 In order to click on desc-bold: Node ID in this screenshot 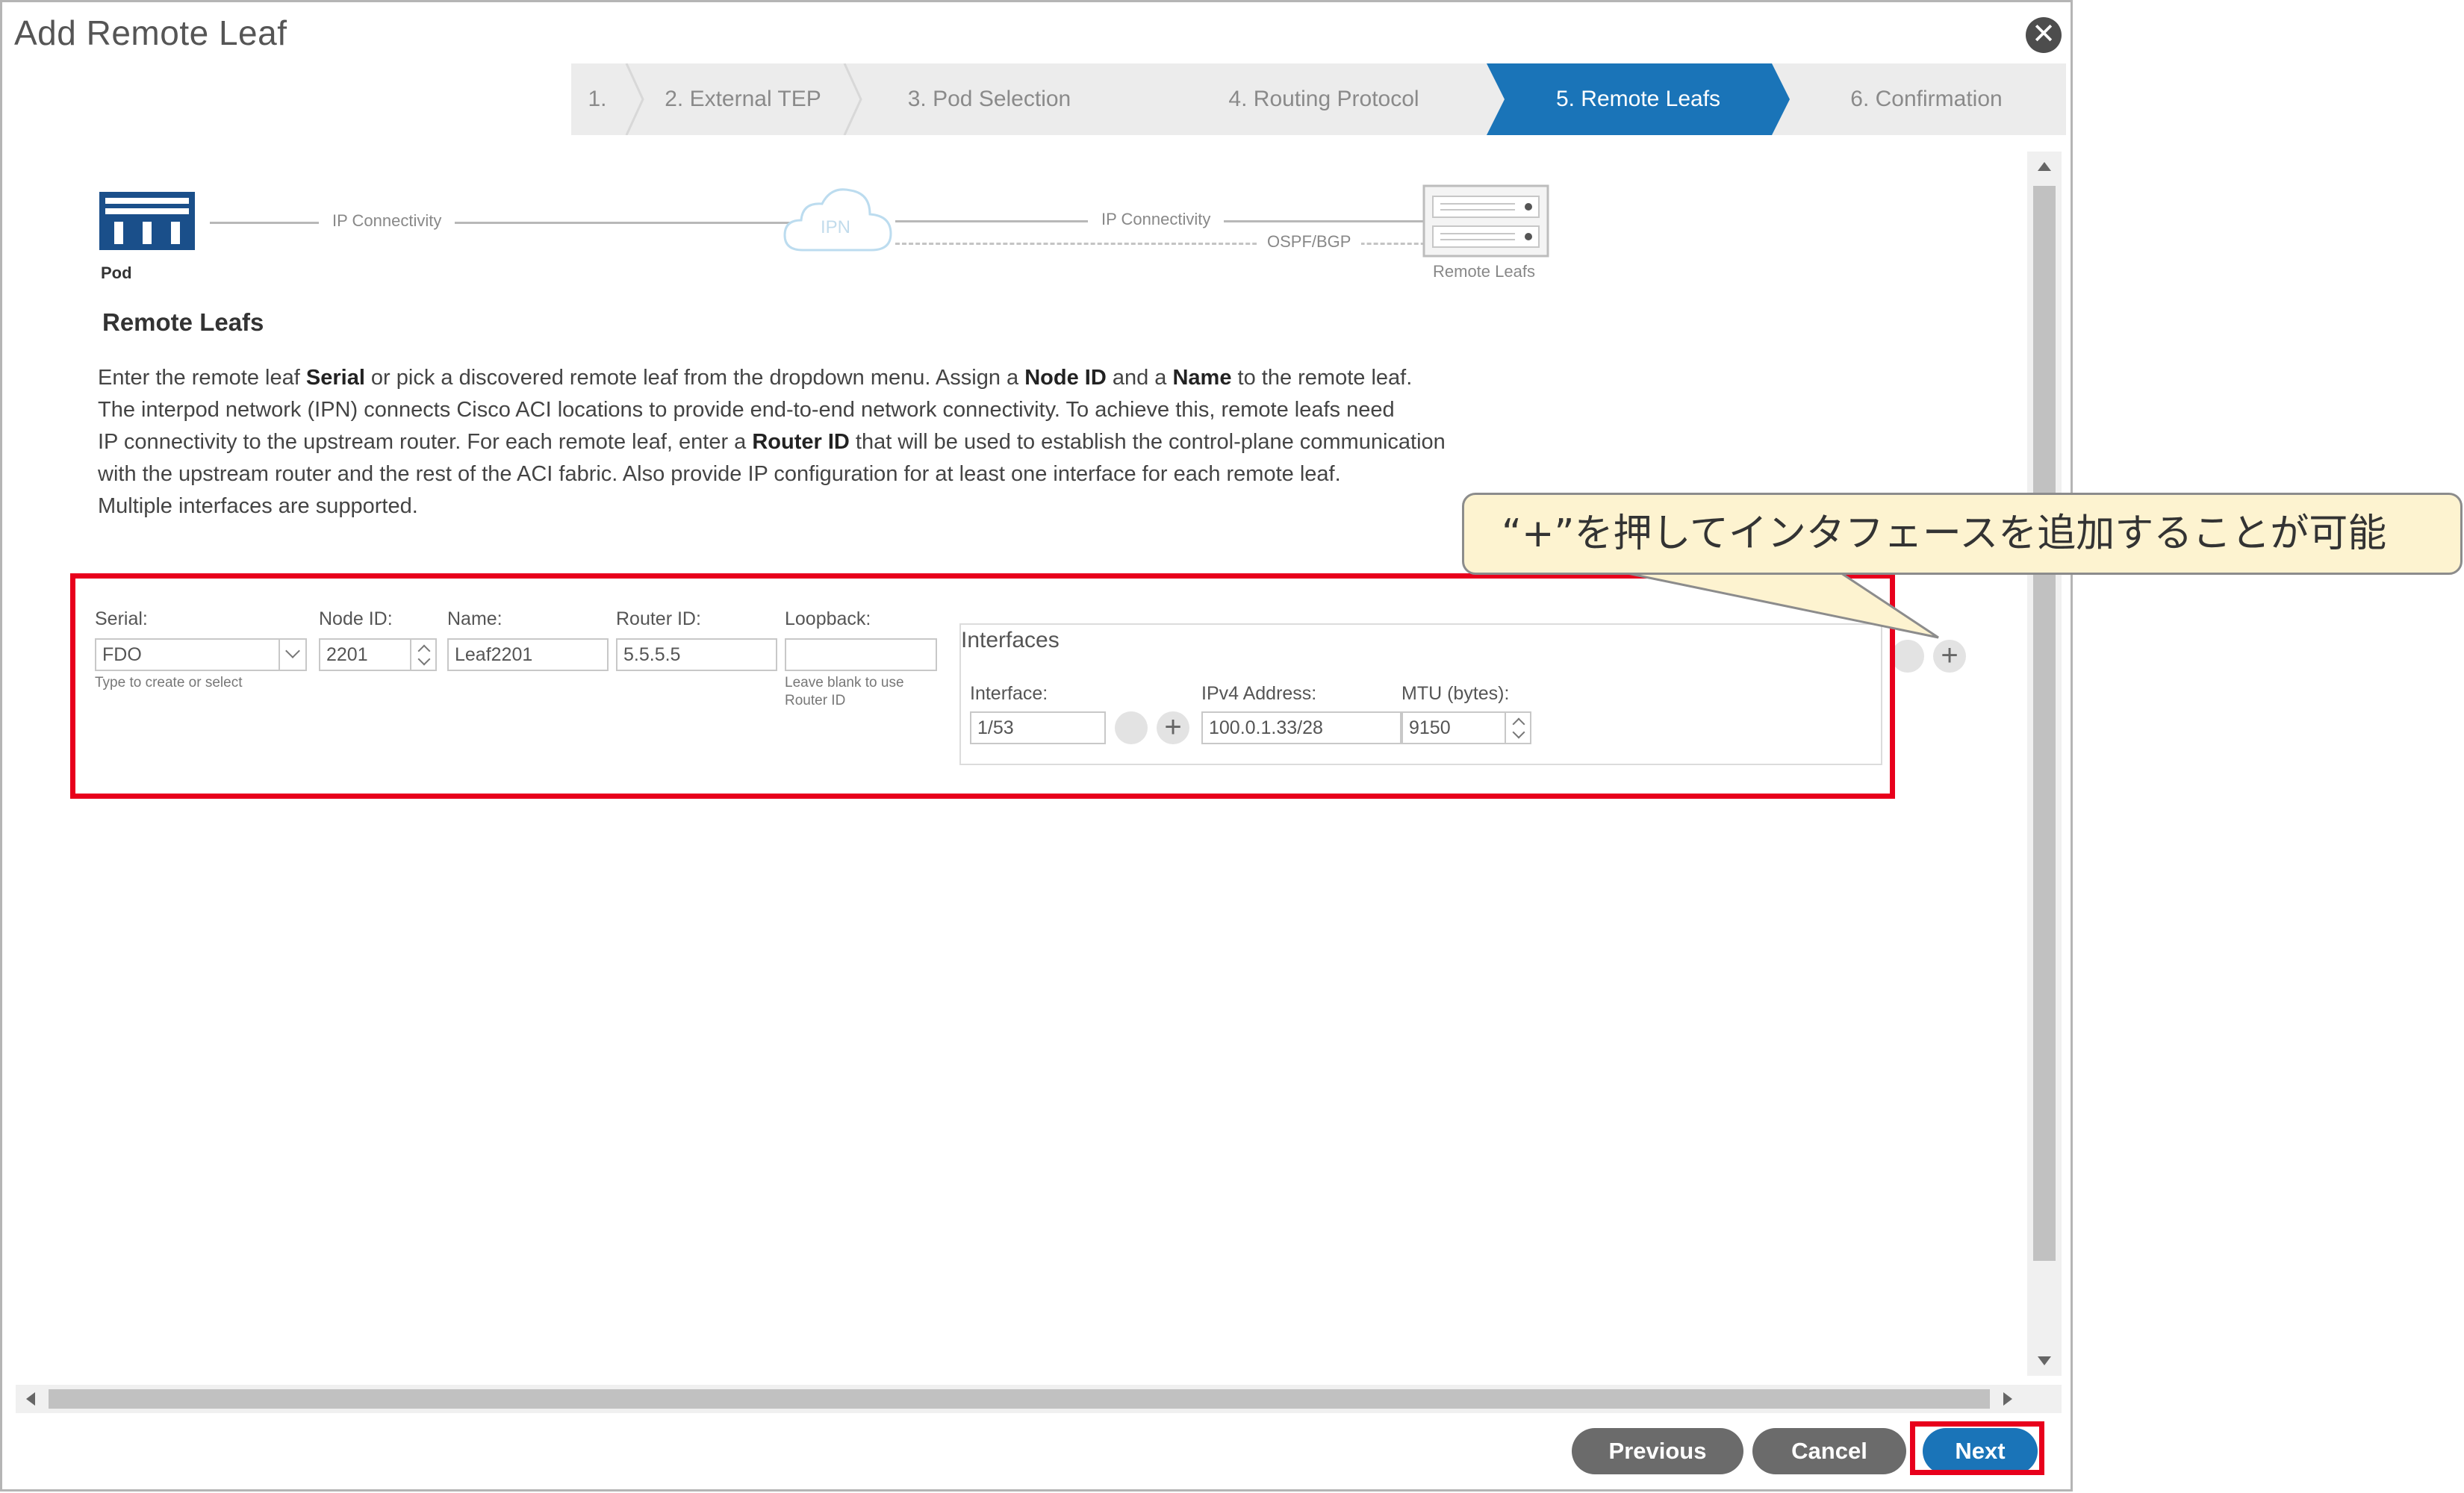, I will do `click(1065, 378)`.